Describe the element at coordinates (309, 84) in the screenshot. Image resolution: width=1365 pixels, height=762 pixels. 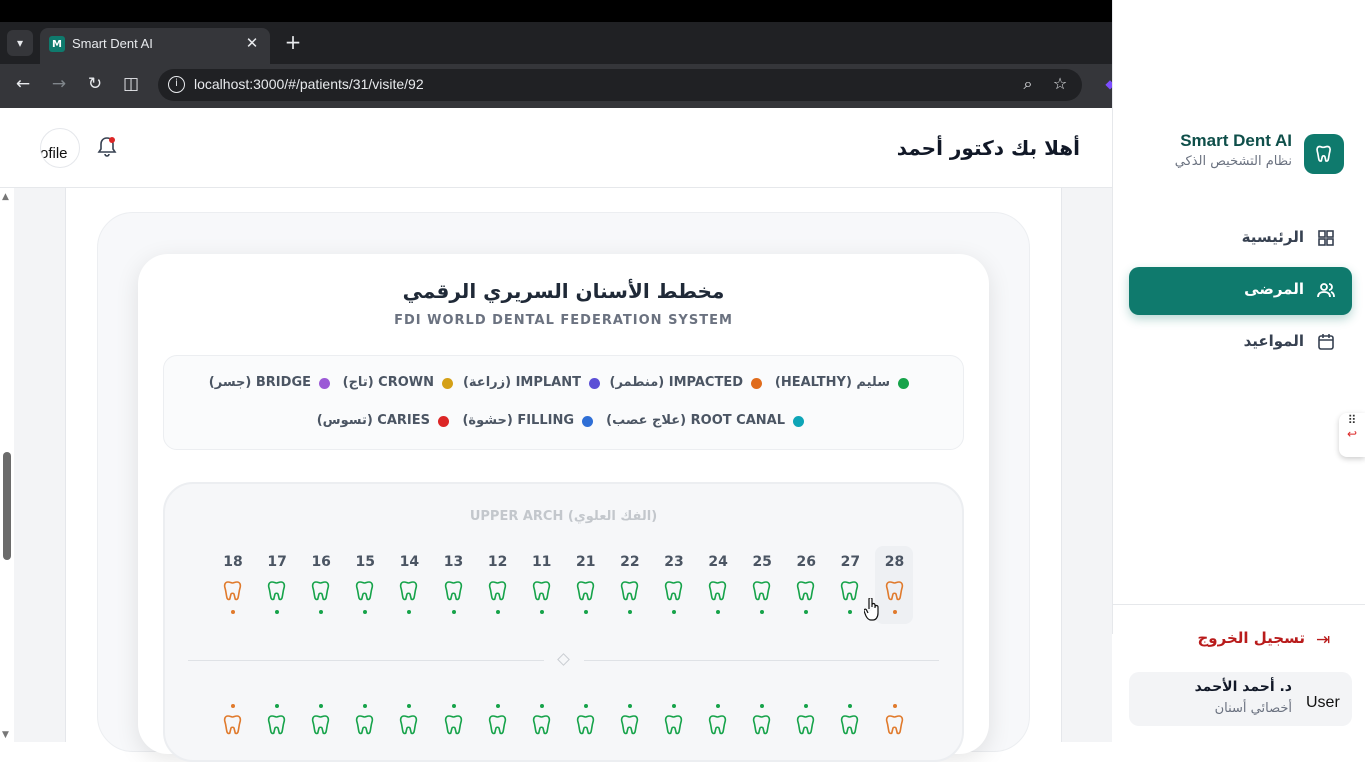
I see `url-text: localhost:3000/#/patients/31/visite/92` at that location.